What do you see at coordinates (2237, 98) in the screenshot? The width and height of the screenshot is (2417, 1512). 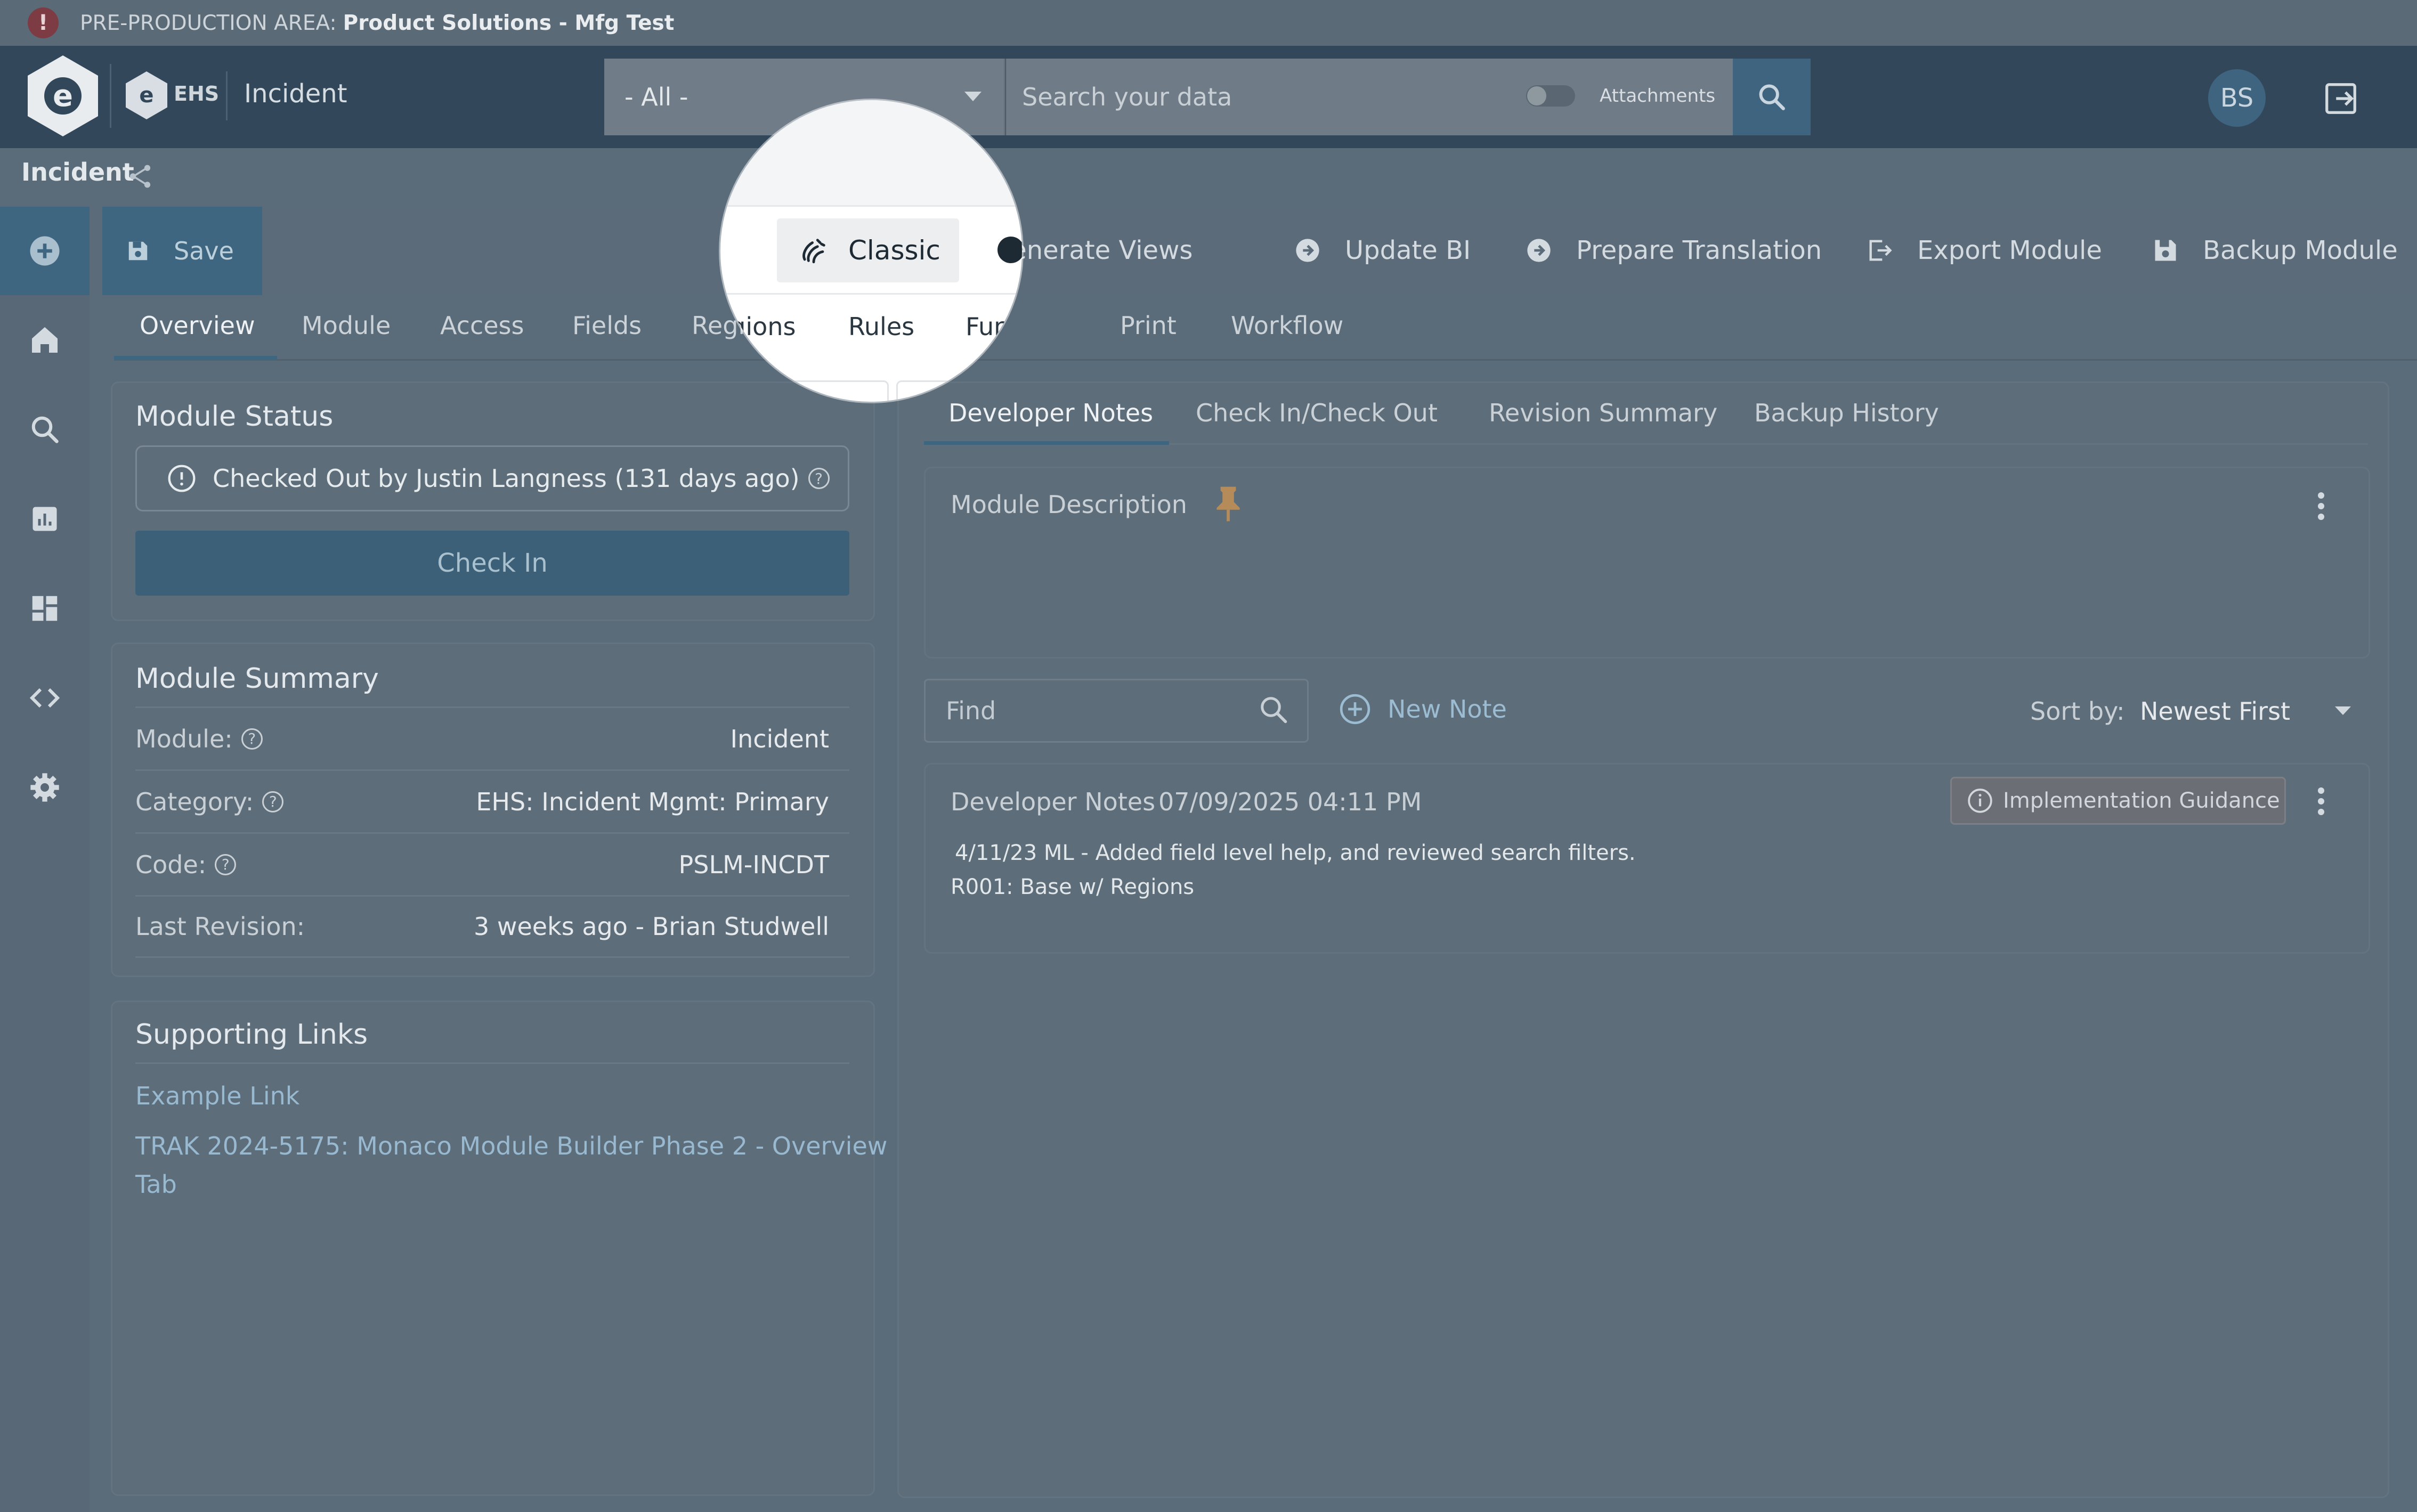 I see `avatar: BS` at bounding box center [2237, 98].